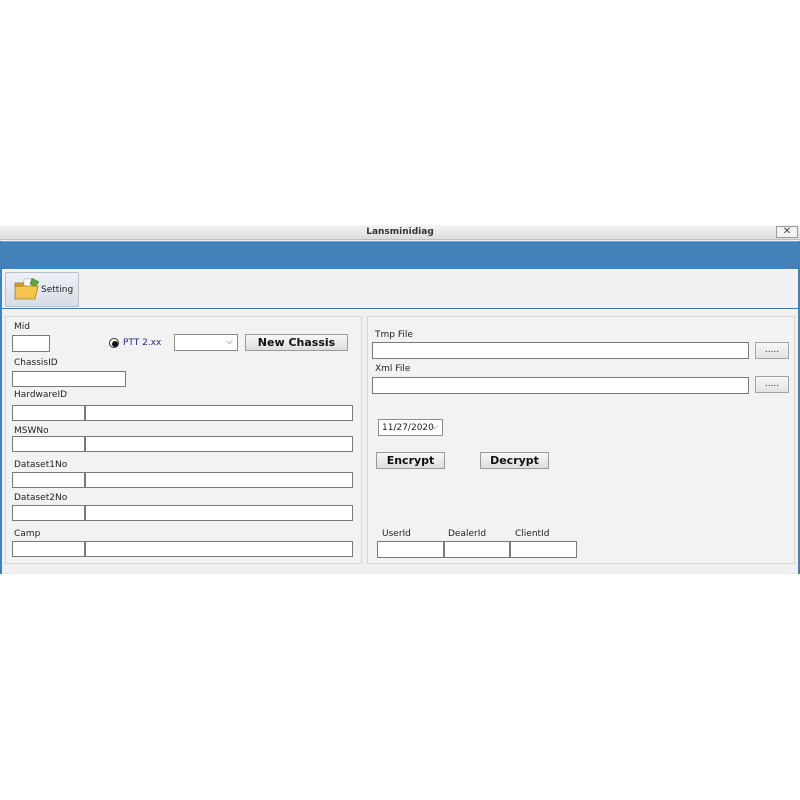 This screenshot has width=800, height=800. Describe the element at coordinates (400, 289) in the screenshot. I see `ribbon-bar` at that location.